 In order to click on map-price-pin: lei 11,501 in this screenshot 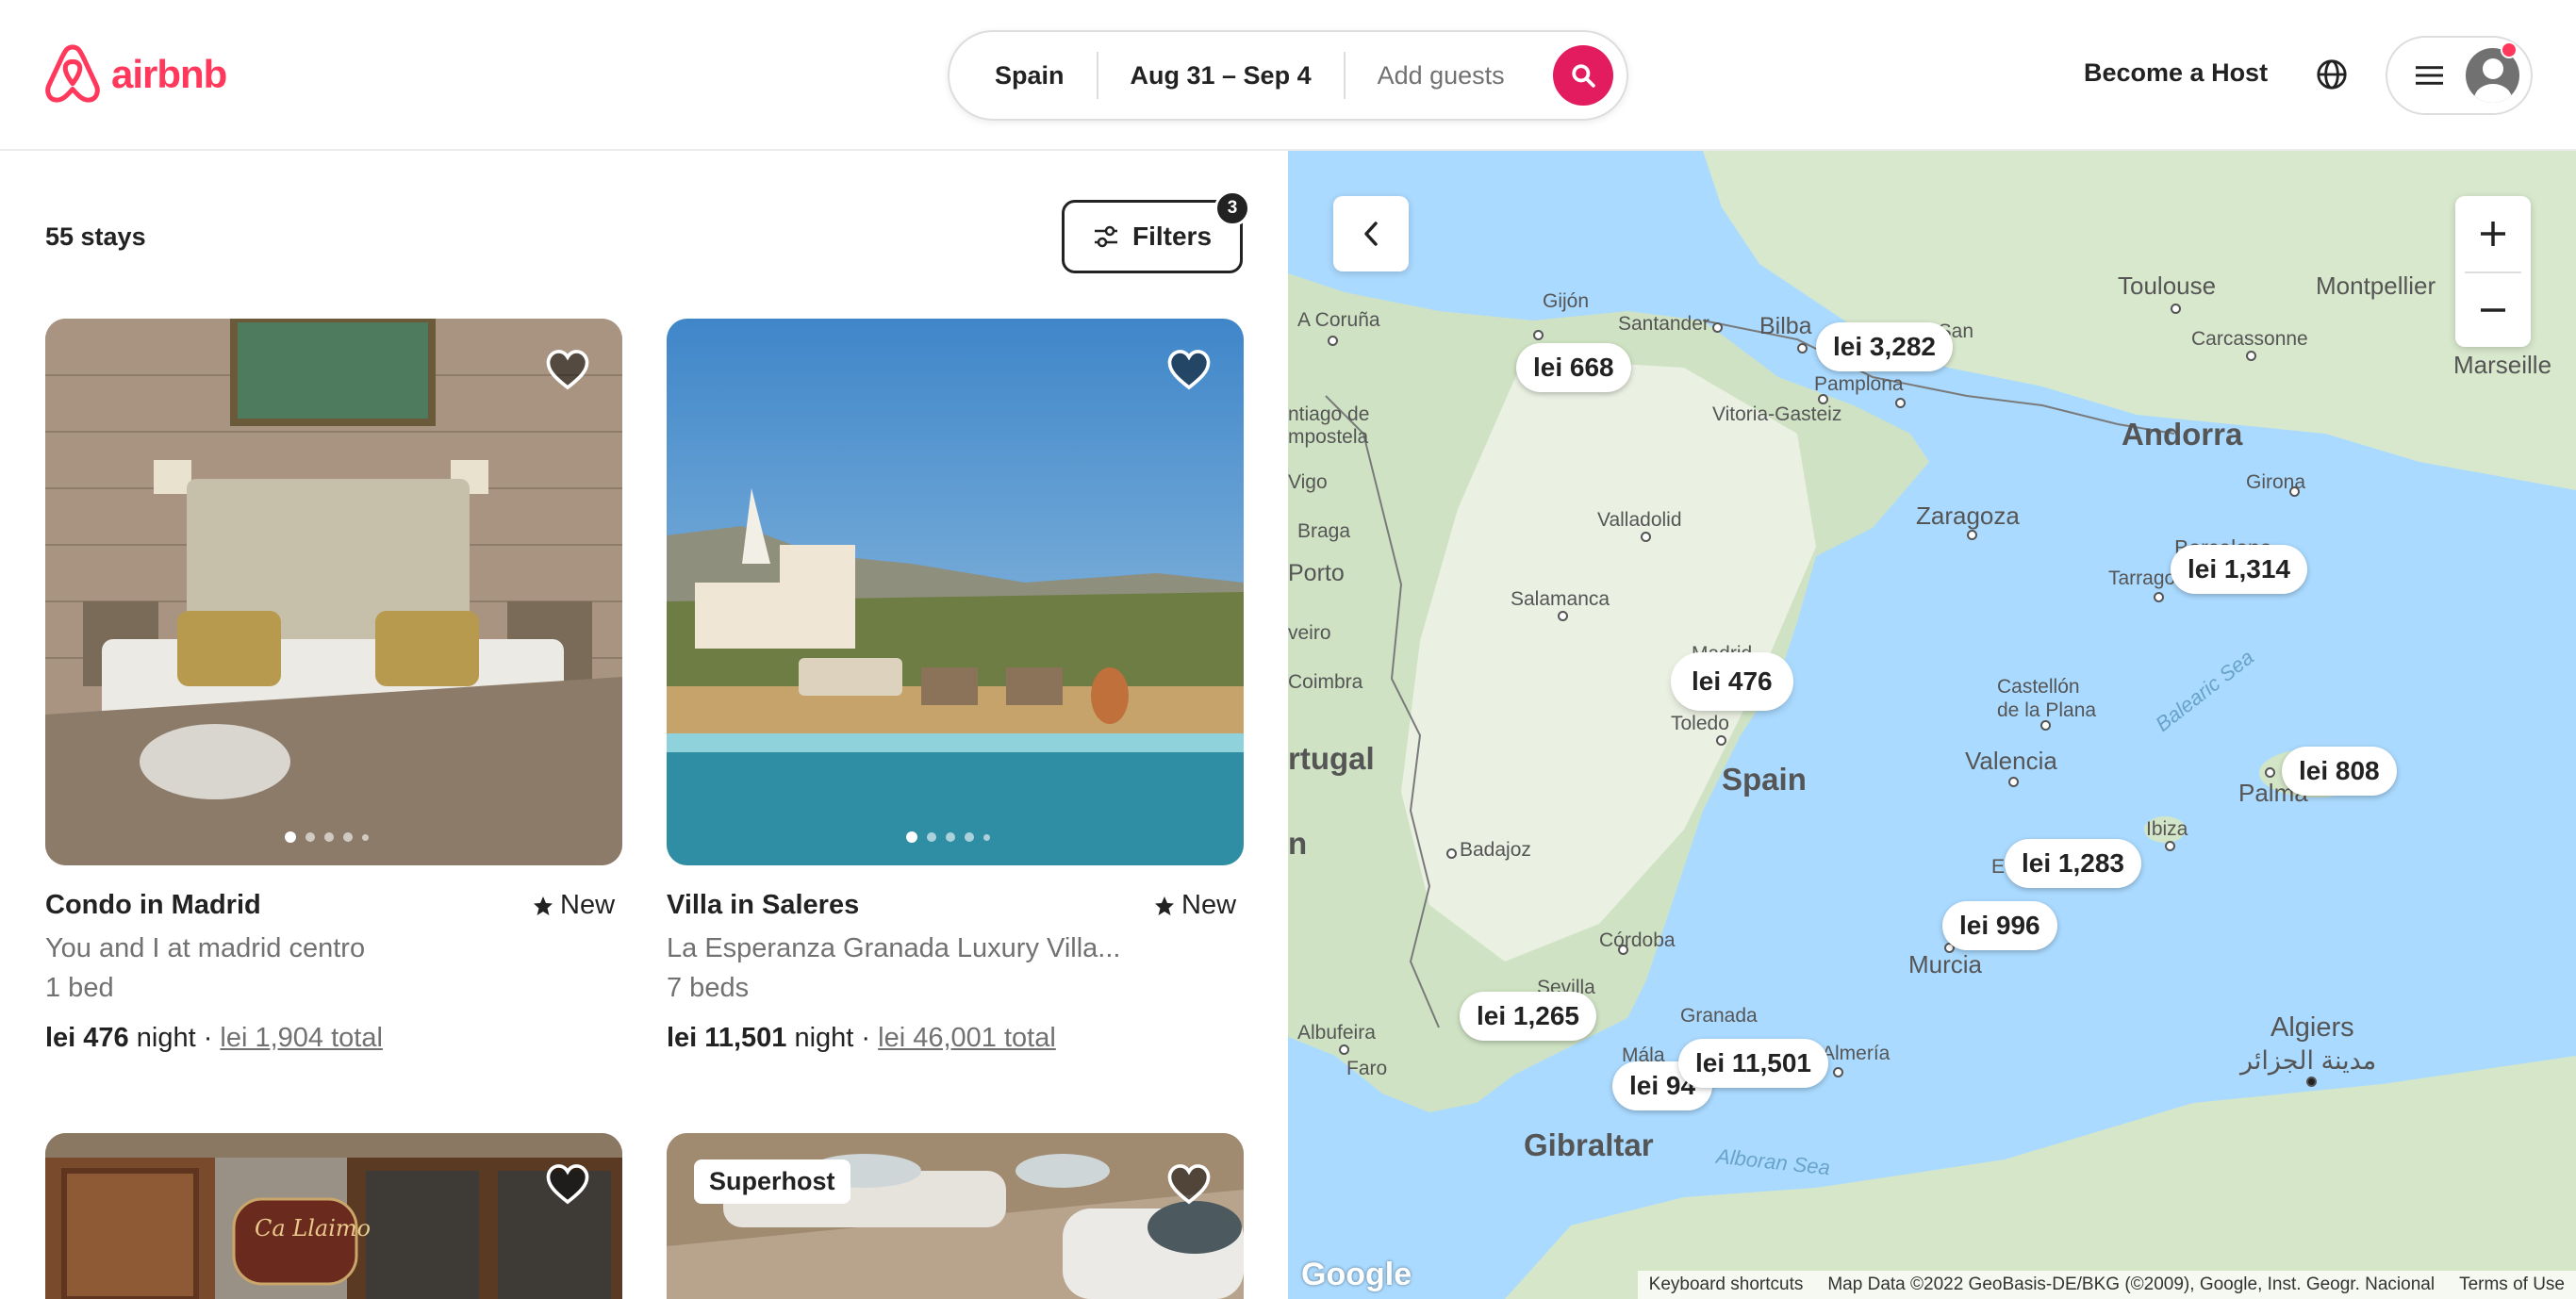, I will do `click(1753, 1064)`.